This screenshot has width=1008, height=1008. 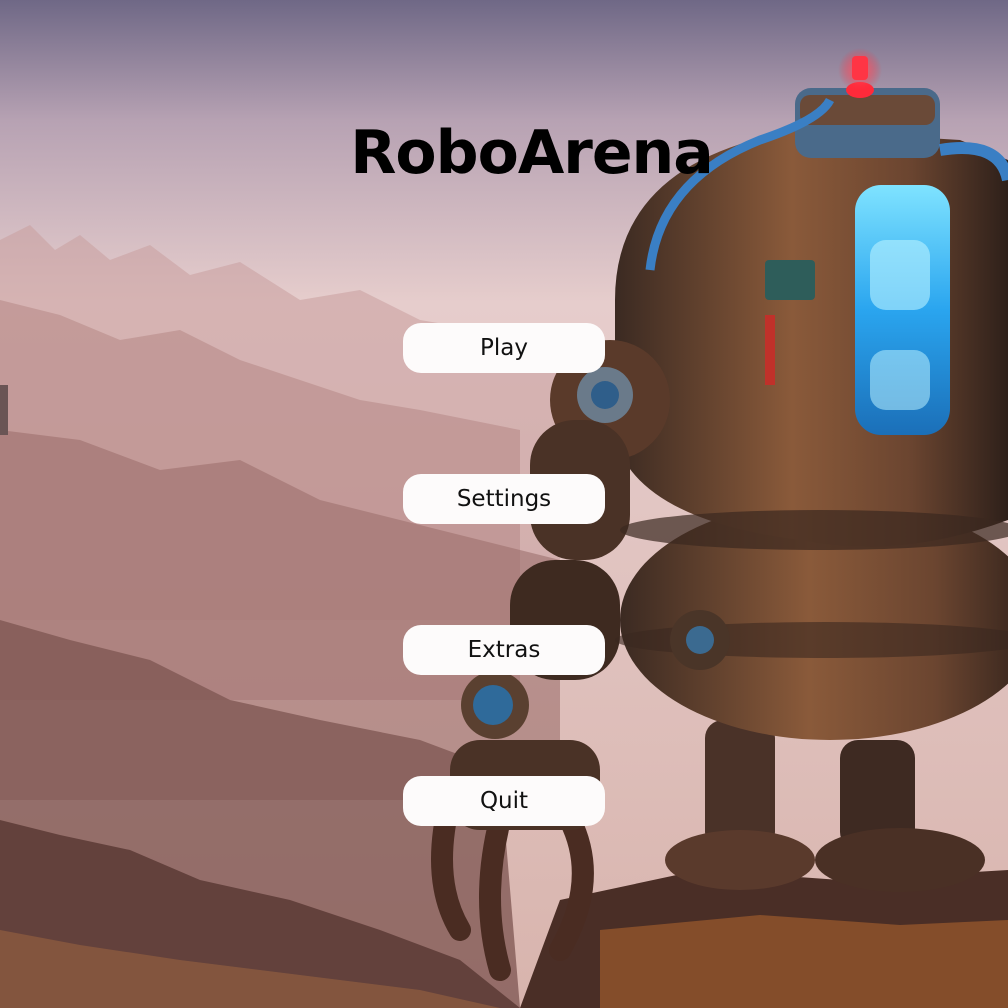 What do you see at coordinates (504, 650) in the screenshot?
I see `extras-button: Extras` at bounding box center [504, 650].